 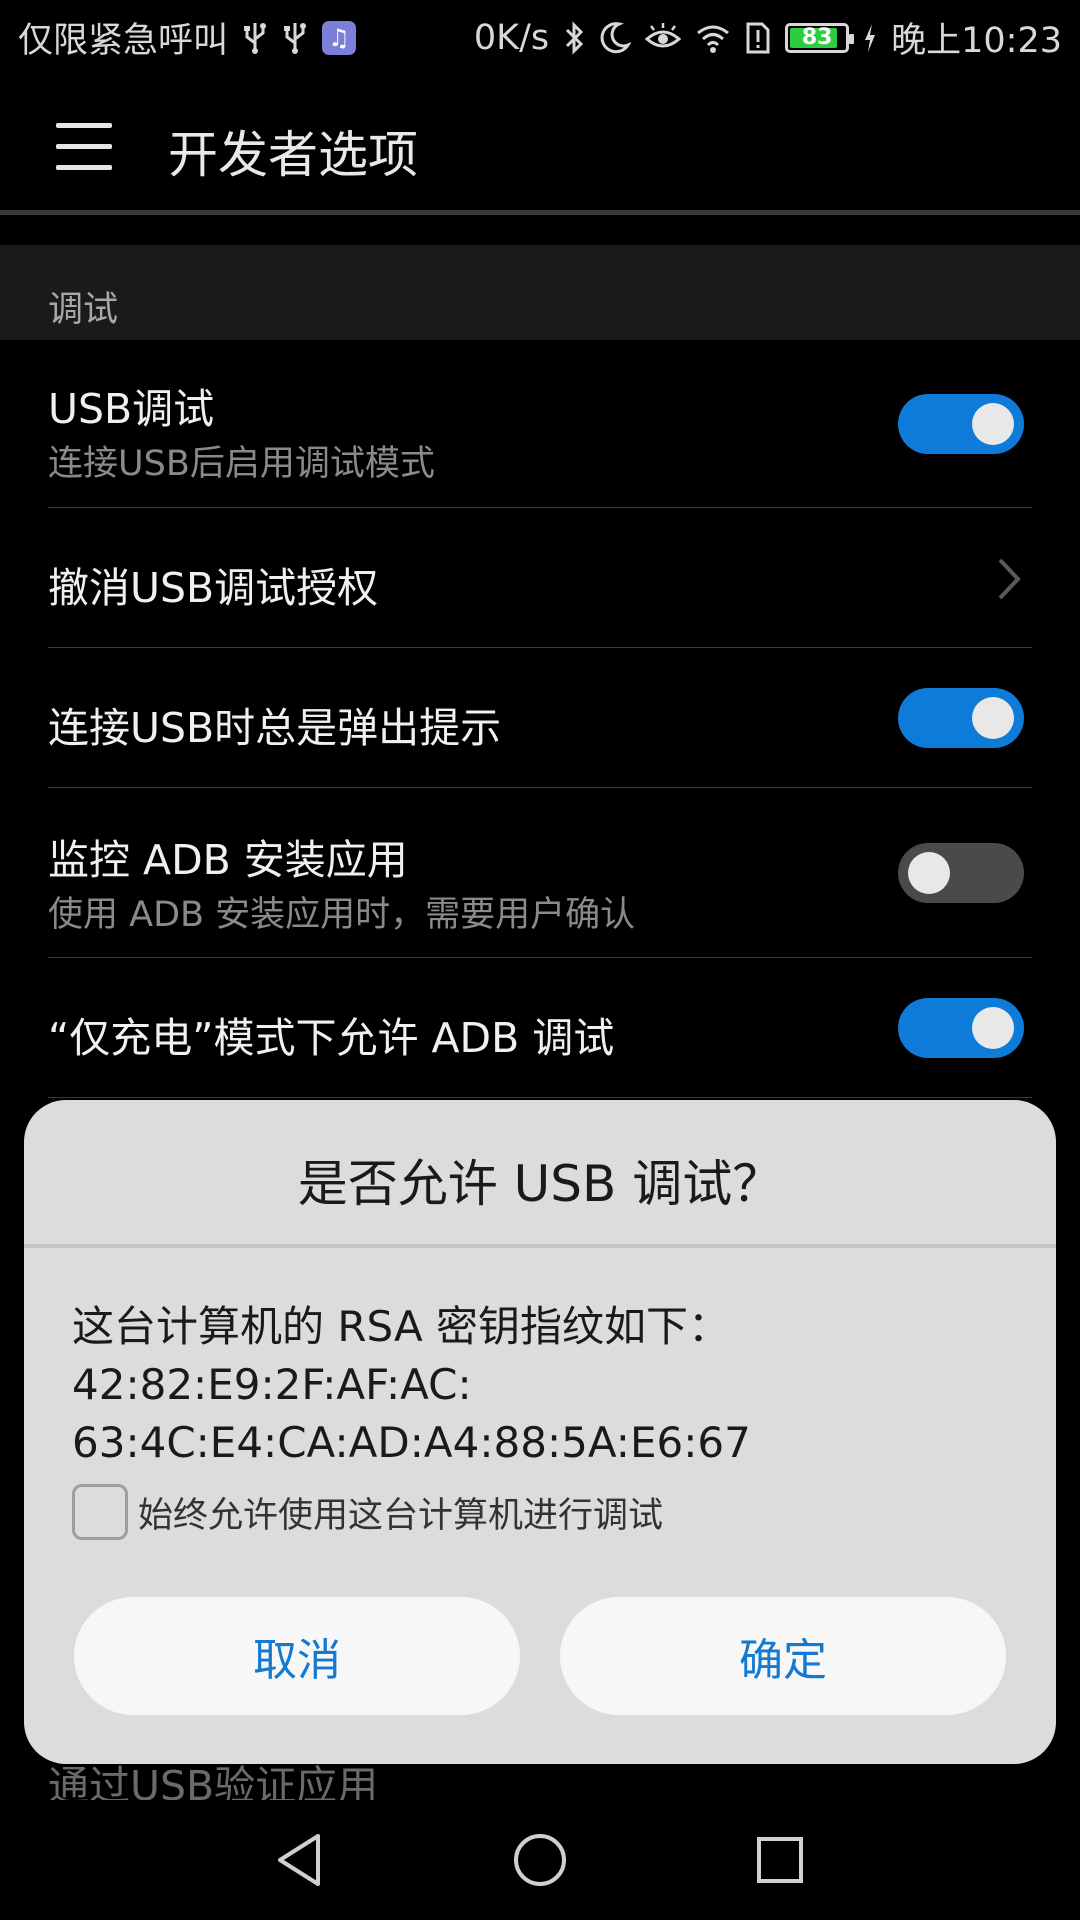 I want to click on setting-title: 监控 ADB 安装应用, so click(x=228, y=860).